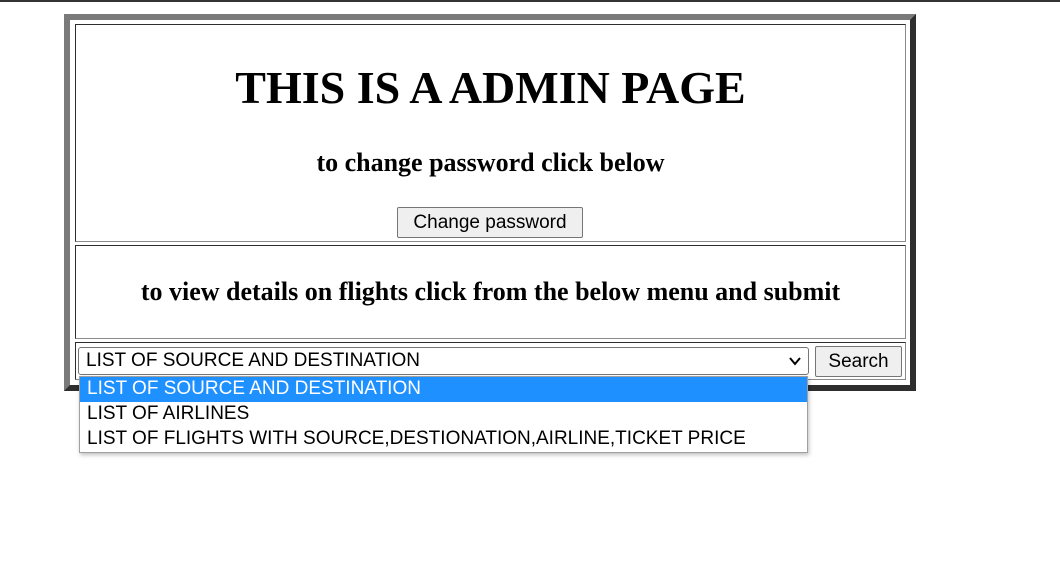 This screenshot has width=1060, height=573. What do you see at coordinates (795, 361) in the screenshot?
I see `chevron-down-icon` at bounding box center [795, 361].